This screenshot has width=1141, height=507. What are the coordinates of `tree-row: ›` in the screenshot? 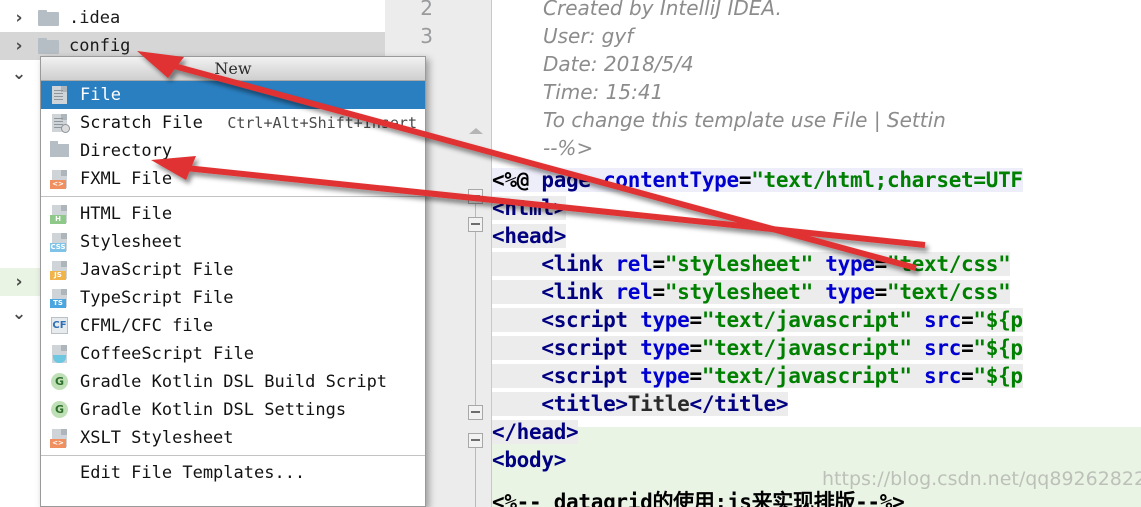 It's located at (20, 282).